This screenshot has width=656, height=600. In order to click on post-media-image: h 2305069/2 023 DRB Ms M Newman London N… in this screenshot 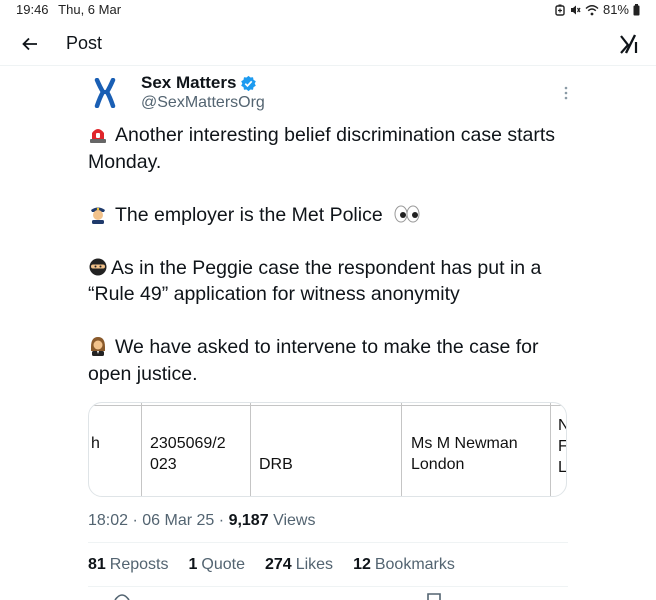, I will do `click(327, 449)`.